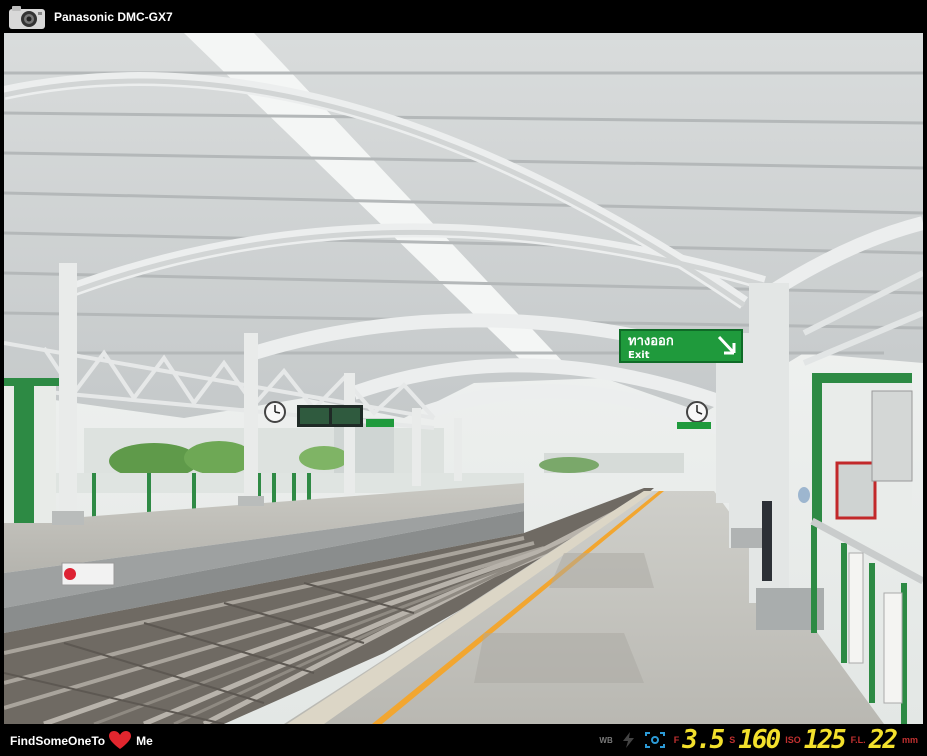  Describe the element at coordinates (909, 740) in the screenshot. I see `focal-length-unit: mm` at that location.